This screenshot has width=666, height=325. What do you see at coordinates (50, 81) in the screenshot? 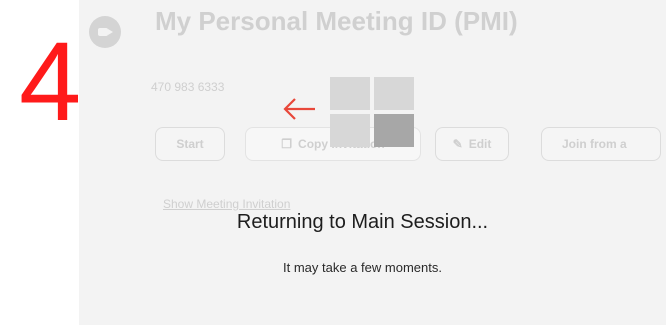
I see `step-number-label: 4` at bounding box center [50, 81].